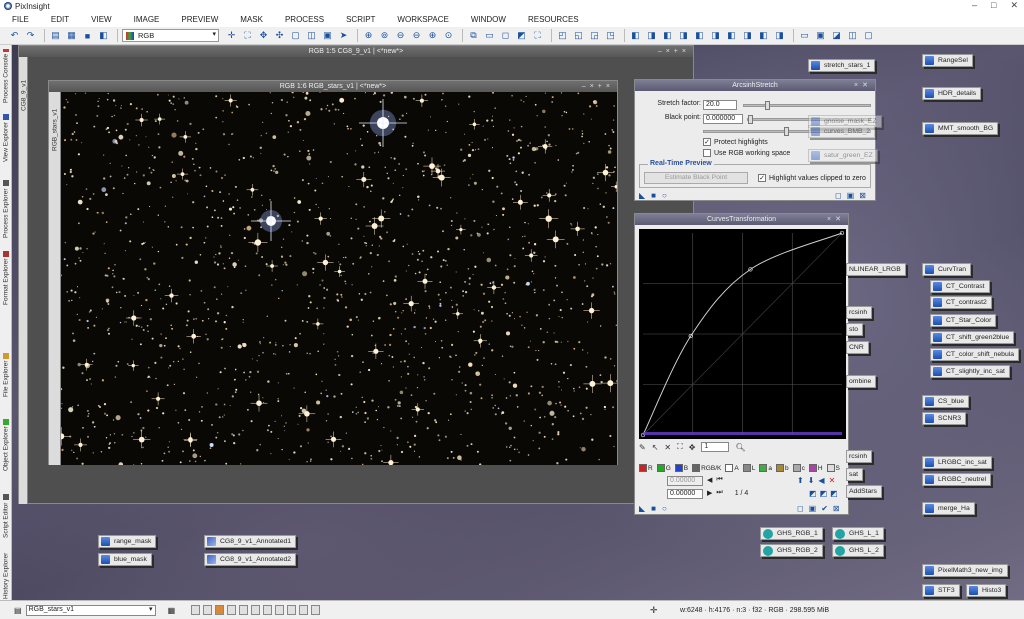 The width and height of the screenshot is (1024, 619). What do you see at coordinates (719, 493) in the screenshot?
I see `last-point-icon: ⏭` at bounding box center [719, 493].